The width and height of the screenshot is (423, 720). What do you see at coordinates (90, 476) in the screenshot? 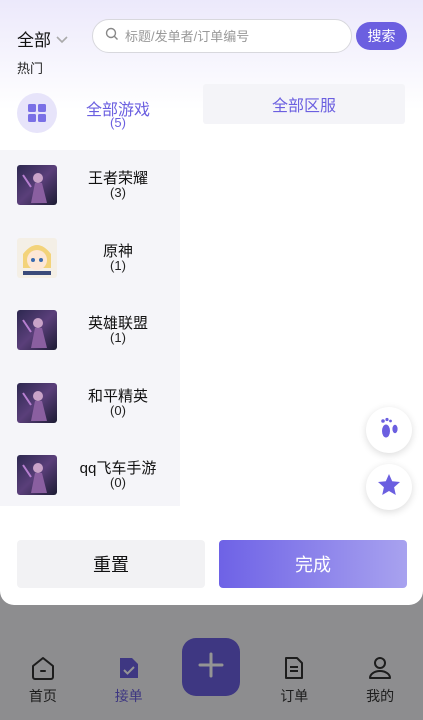
I see `game-item: qq飞车手游 (0)` at bounding box center [90, 476].